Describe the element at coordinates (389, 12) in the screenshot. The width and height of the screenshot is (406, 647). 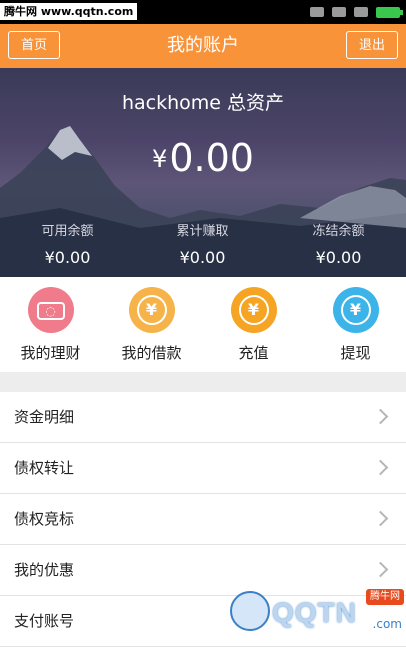
I see `battery-icon` at that location.